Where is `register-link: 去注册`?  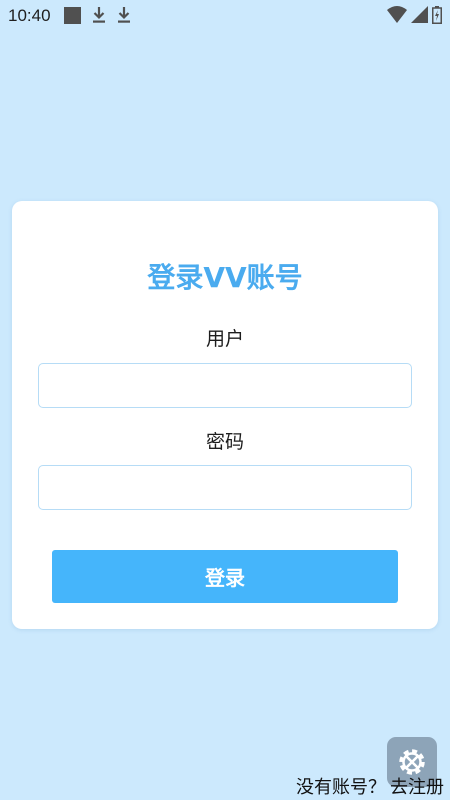
register-link: 去注册 is located at coordinates (417, 787).